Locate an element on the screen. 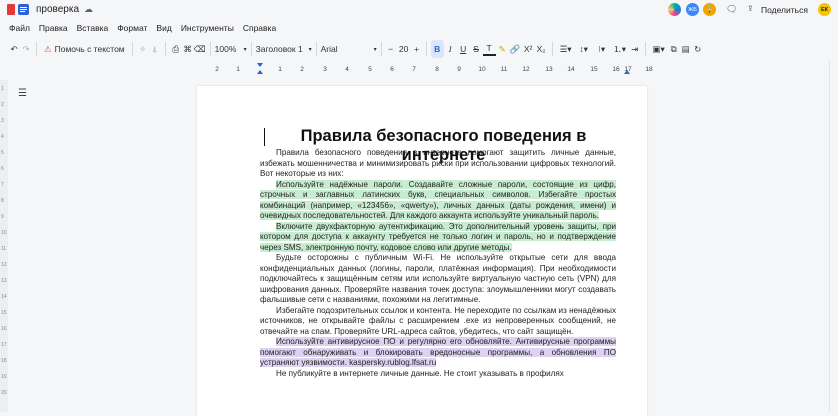 This screenshot has height=416, width=838. ruler-mark: 16 is located at coordinates (616, 69).